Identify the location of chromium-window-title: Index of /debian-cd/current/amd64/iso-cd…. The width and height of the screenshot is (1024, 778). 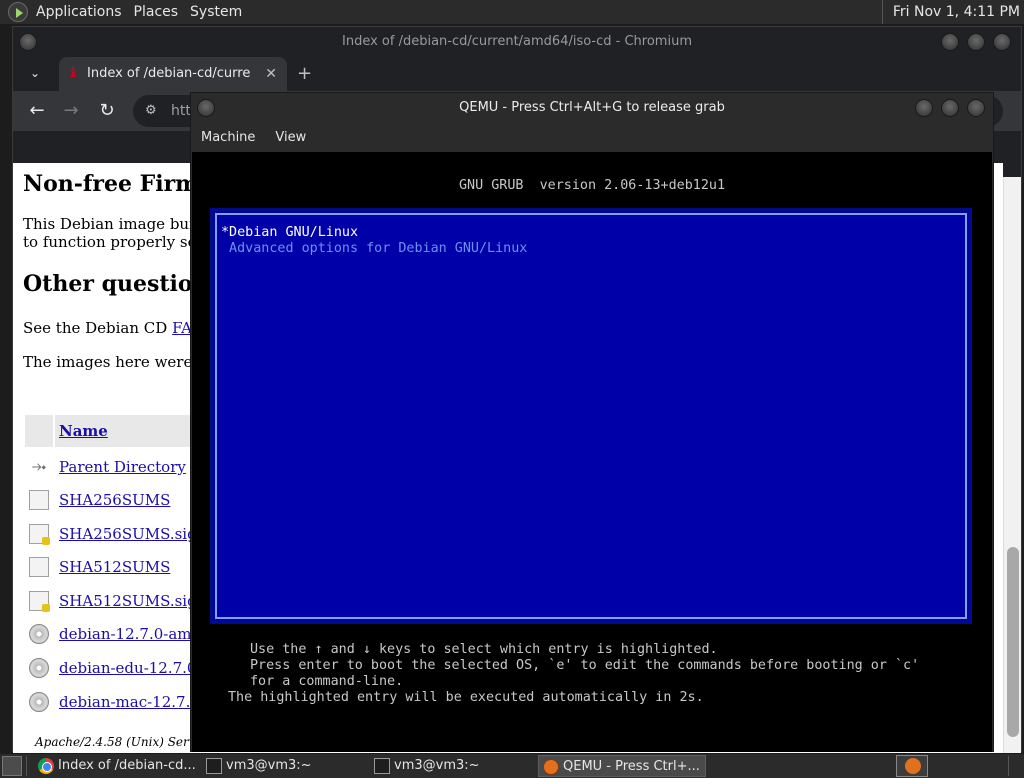
(517, 41).